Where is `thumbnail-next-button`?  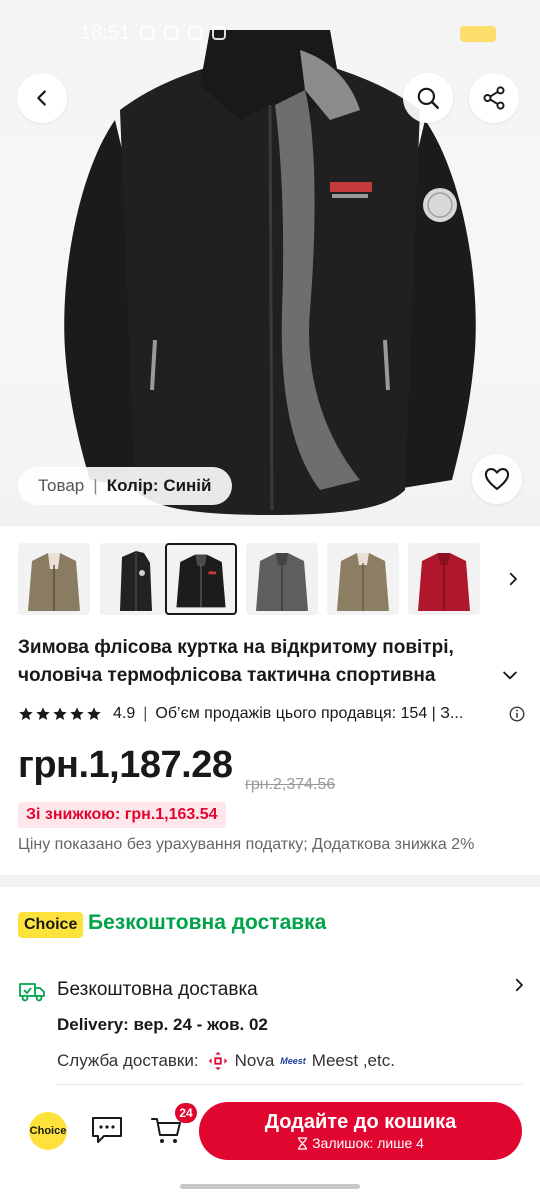 thumbnail-next-button is located at coordinates (513, 579).